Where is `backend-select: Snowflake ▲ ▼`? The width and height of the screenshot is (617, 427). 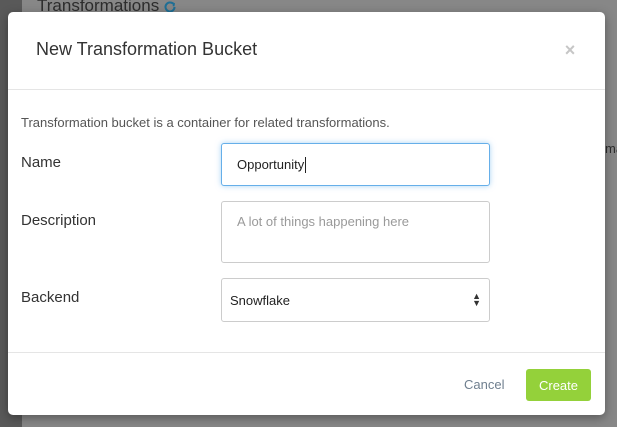
backend-select: Snowflake ▲ ▼ is located at coordinates (355, 300).